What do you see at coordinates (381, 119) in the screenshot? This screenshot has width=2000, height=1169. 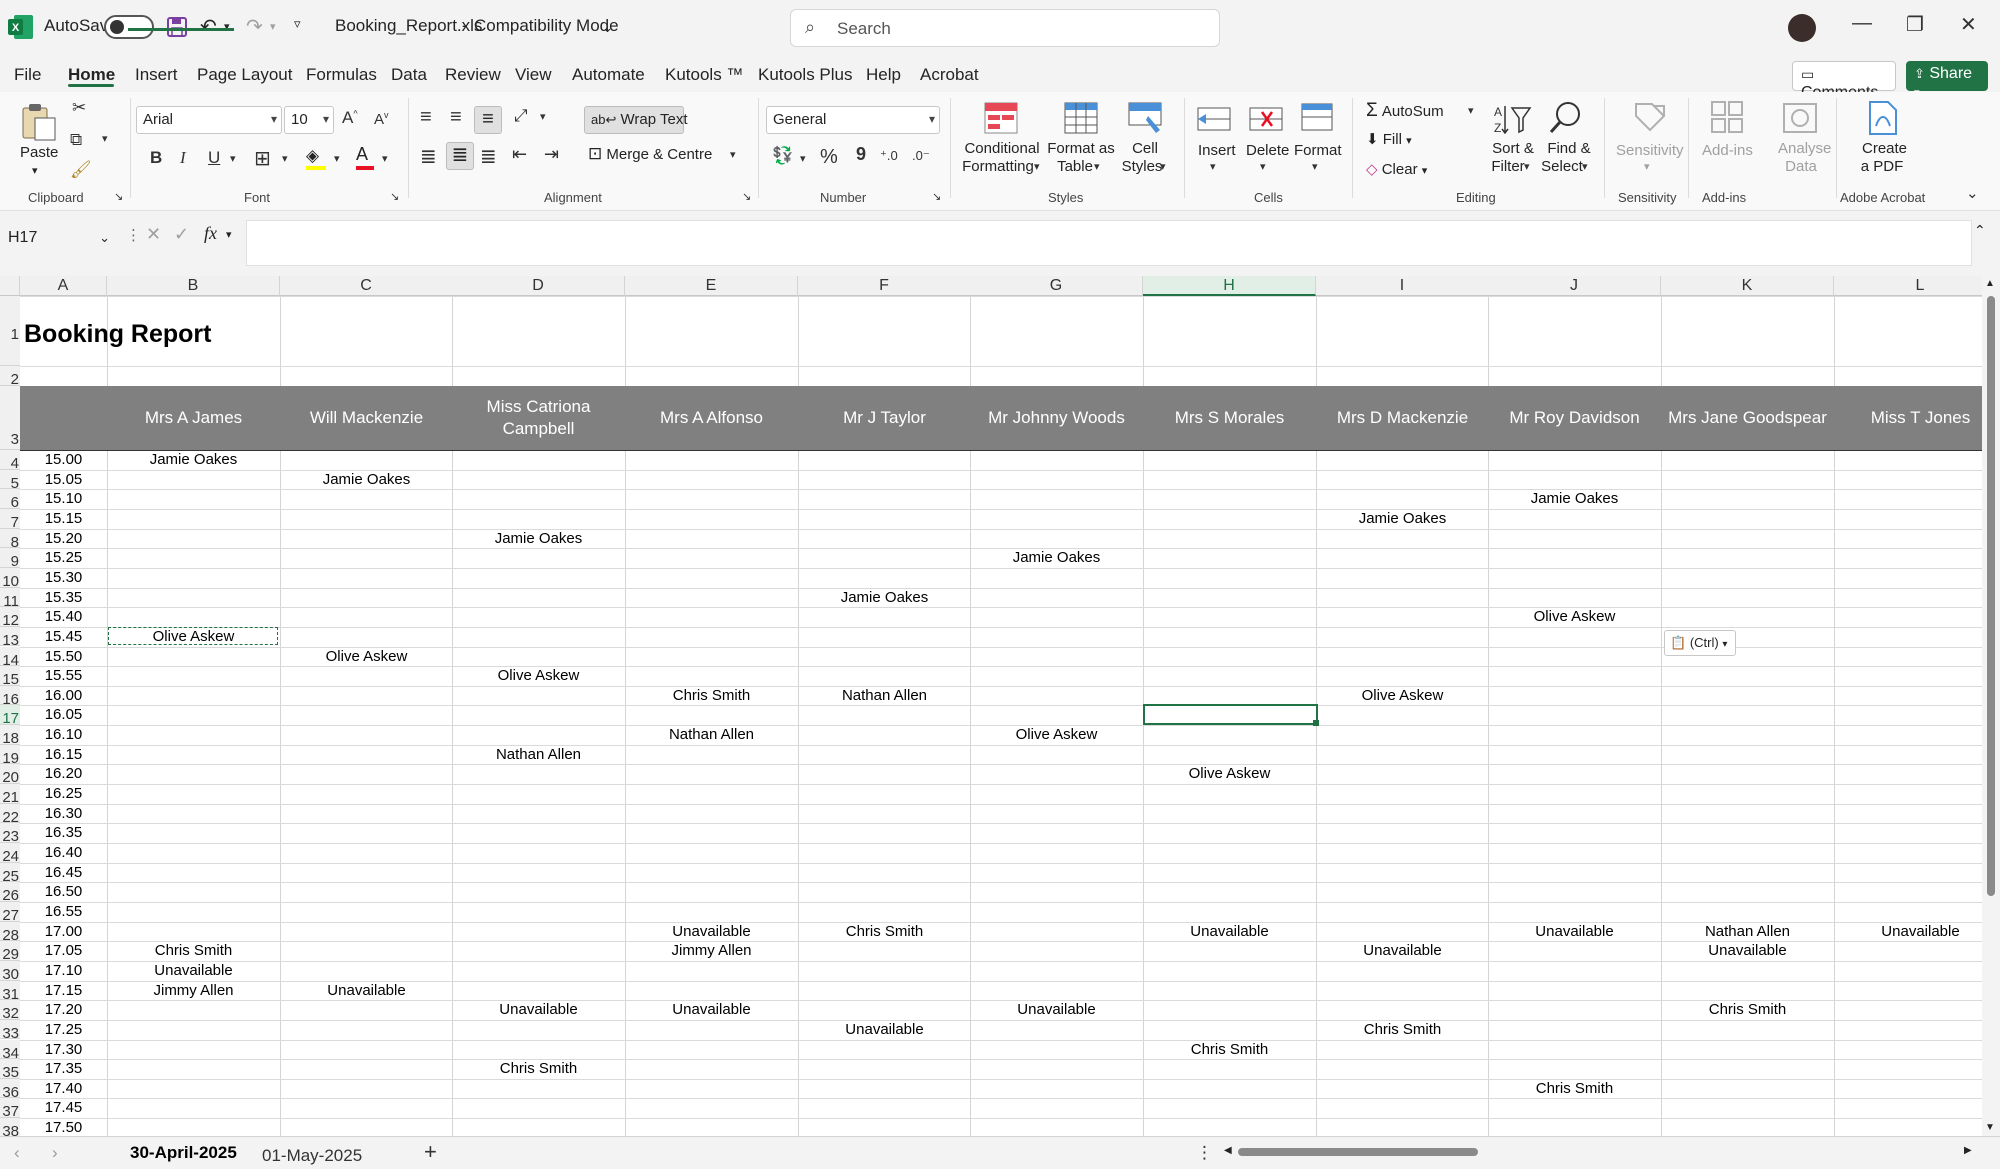 I see `decrease-font-icon: Av` at bounding box center [381, 119].